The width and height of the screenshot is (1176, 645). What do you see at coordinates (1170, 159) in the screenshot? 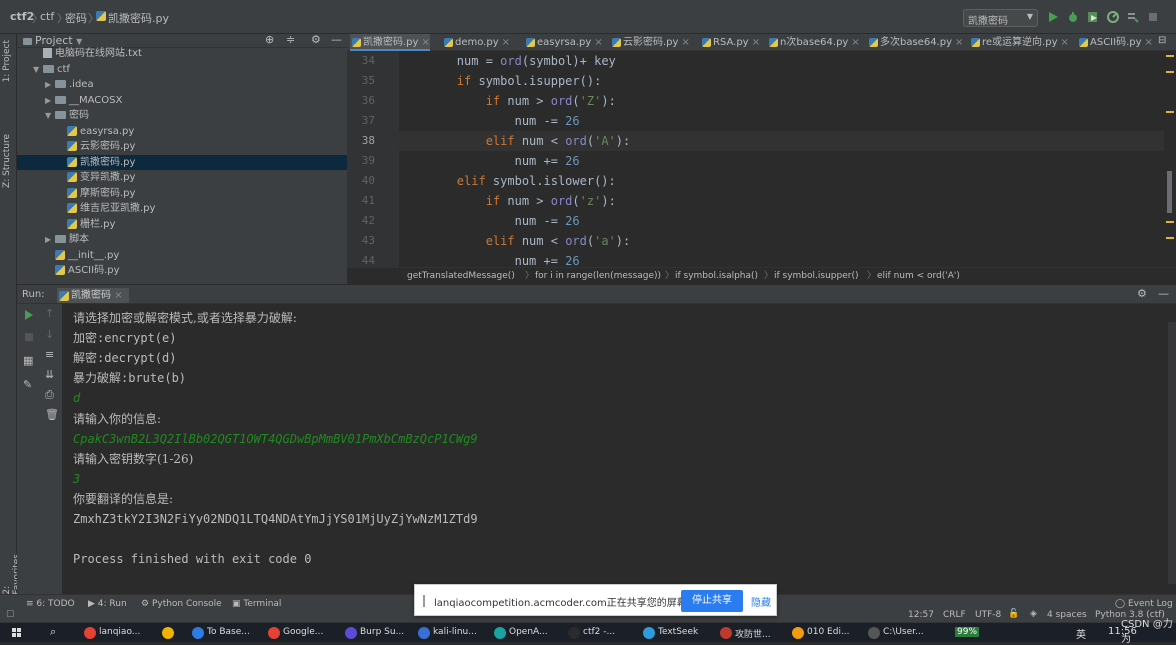
I see `editor-scrollbar` at bounding box center [1170, 159].